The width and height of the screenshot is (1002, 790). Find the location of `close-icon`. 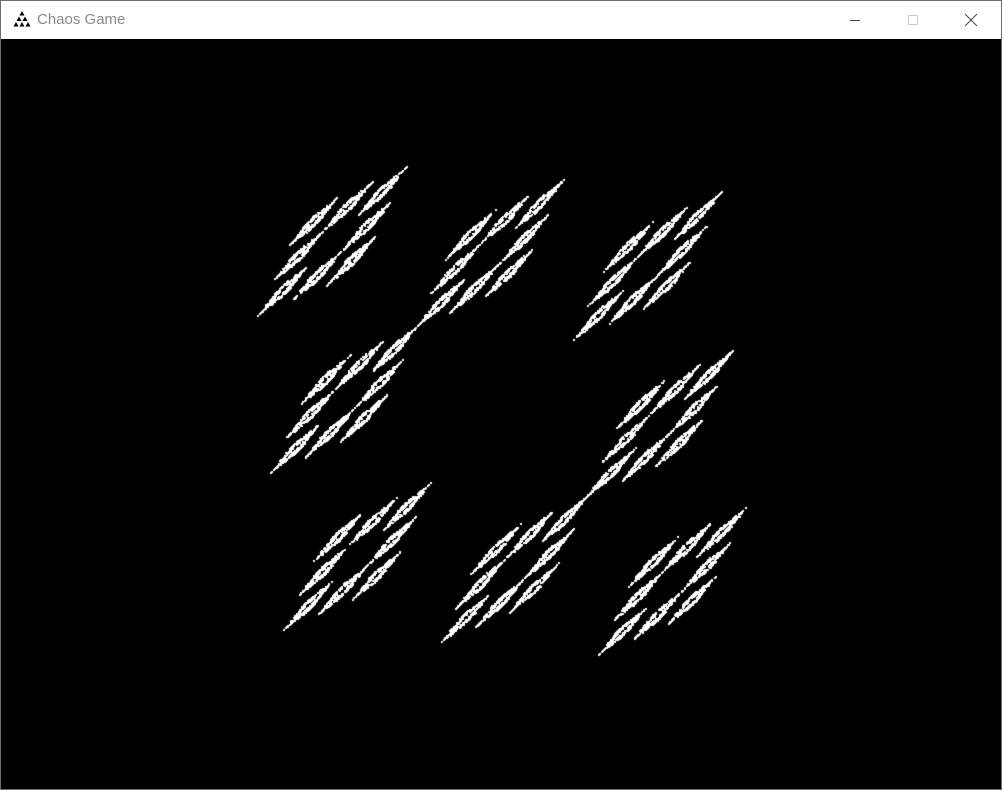

close-icon is located at coordinates (971, 20).